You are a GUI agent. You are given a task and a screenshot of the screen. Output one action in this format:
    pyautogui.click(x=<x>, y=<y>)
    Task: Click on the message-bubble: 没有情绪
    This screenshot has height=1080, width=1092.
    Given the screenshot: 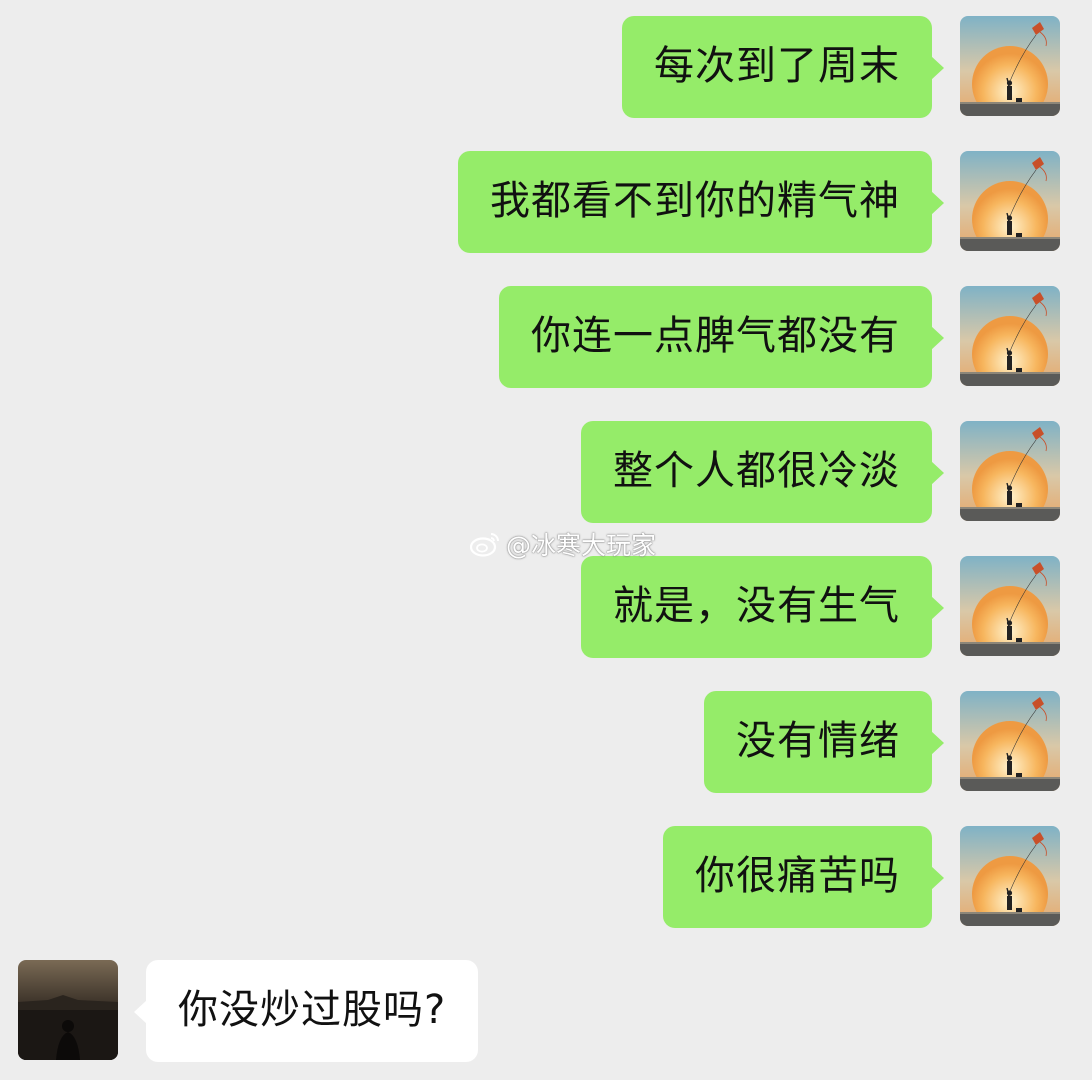 What is the action you would take?
    pyautogui.click(x=824, y=742)
    